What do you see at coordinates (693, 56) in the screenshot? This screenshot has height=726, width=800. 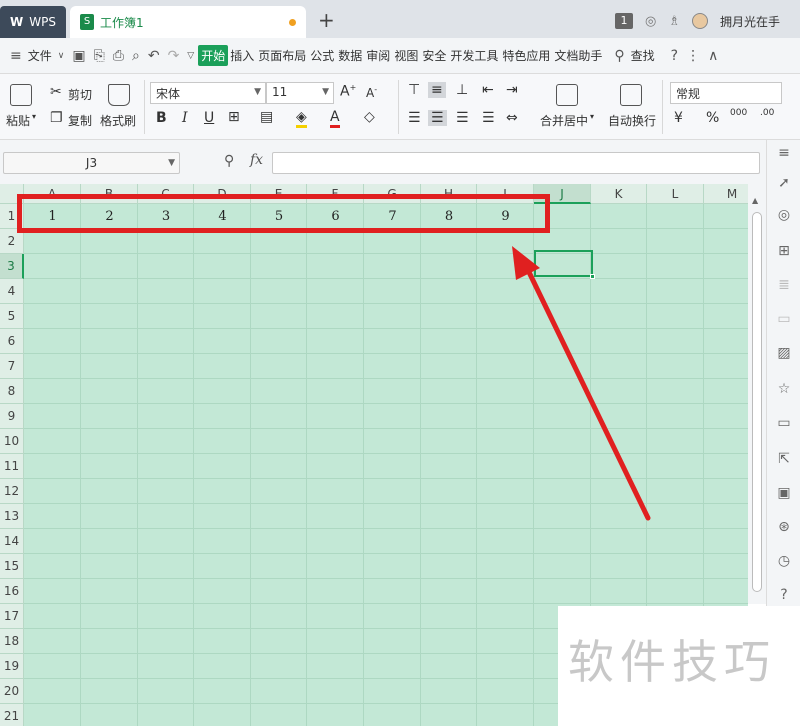 I see `more-icon: ⋮` at bounding box center [693, 56].